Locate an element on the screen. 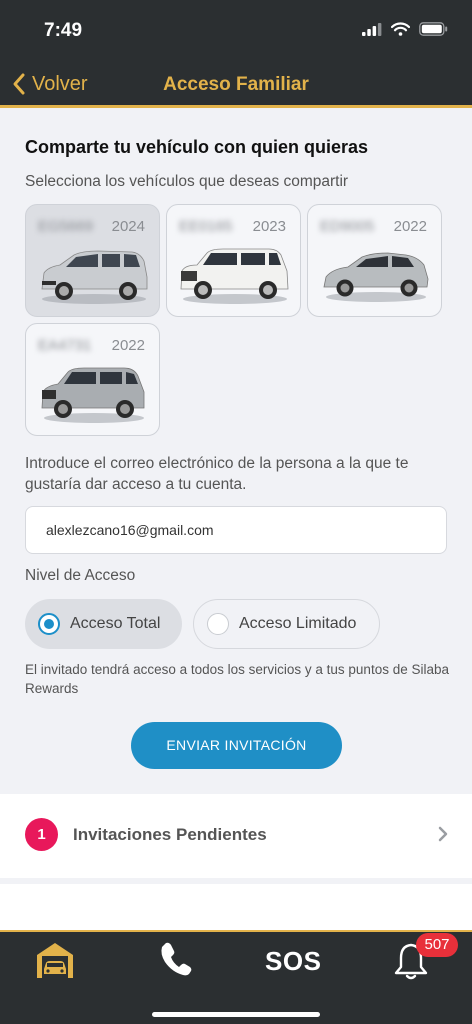 This screenshot has width=472, height=1024. tab-garage is located at coordinates (55, 962).